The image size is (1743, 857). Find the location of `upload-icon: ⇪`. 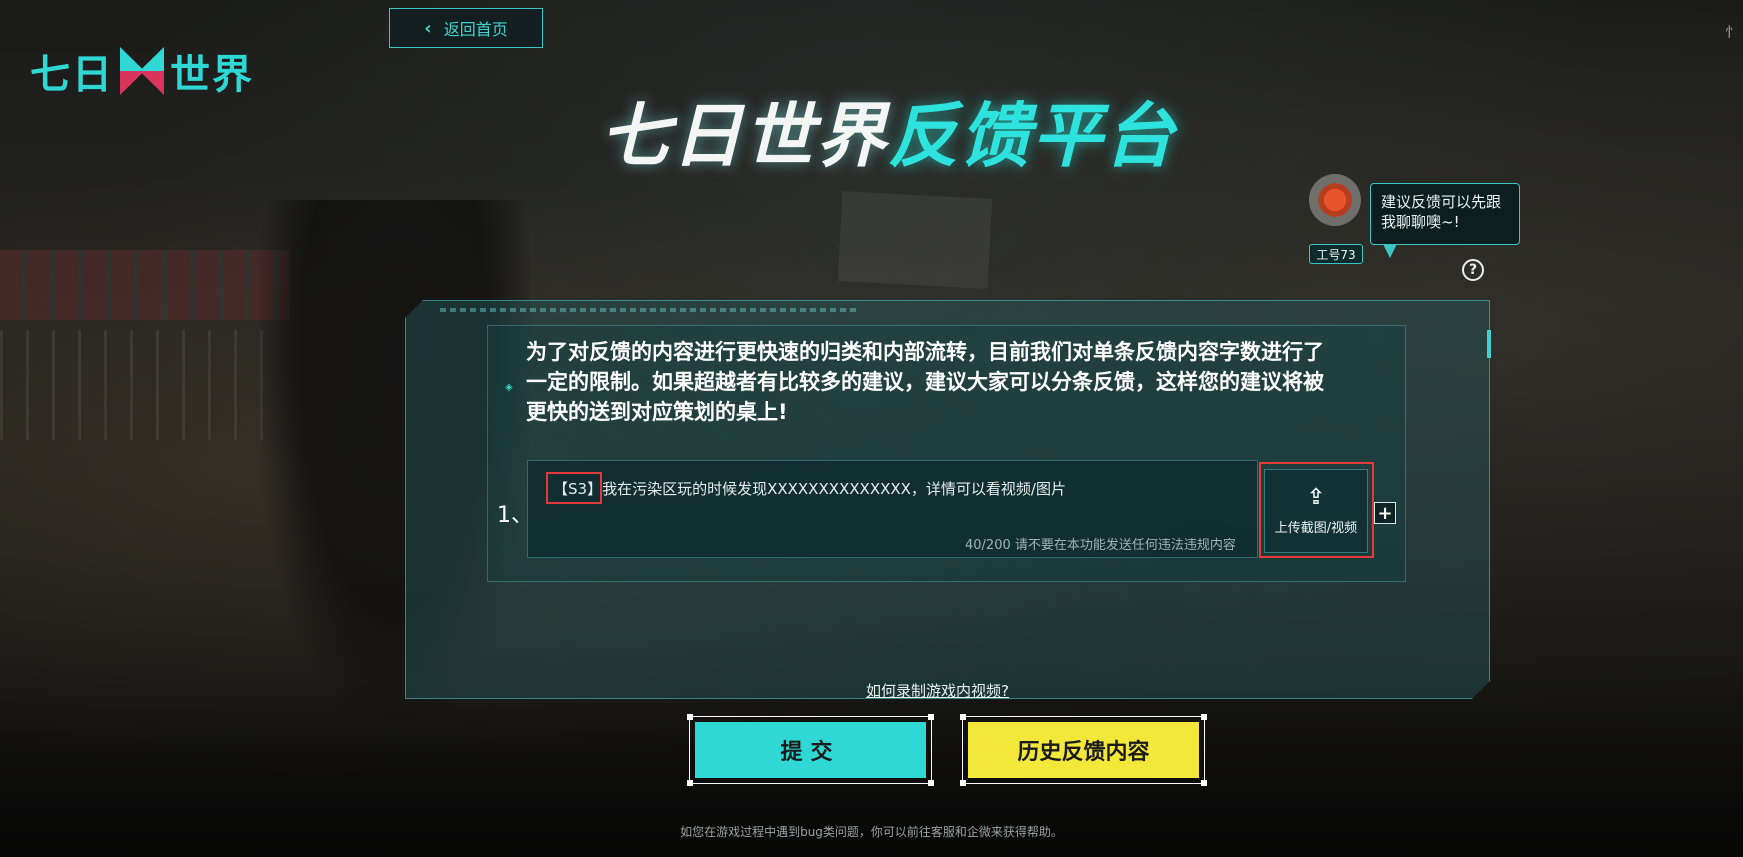

upload-icon: ⇪ is located at coordinates (1316, 497).